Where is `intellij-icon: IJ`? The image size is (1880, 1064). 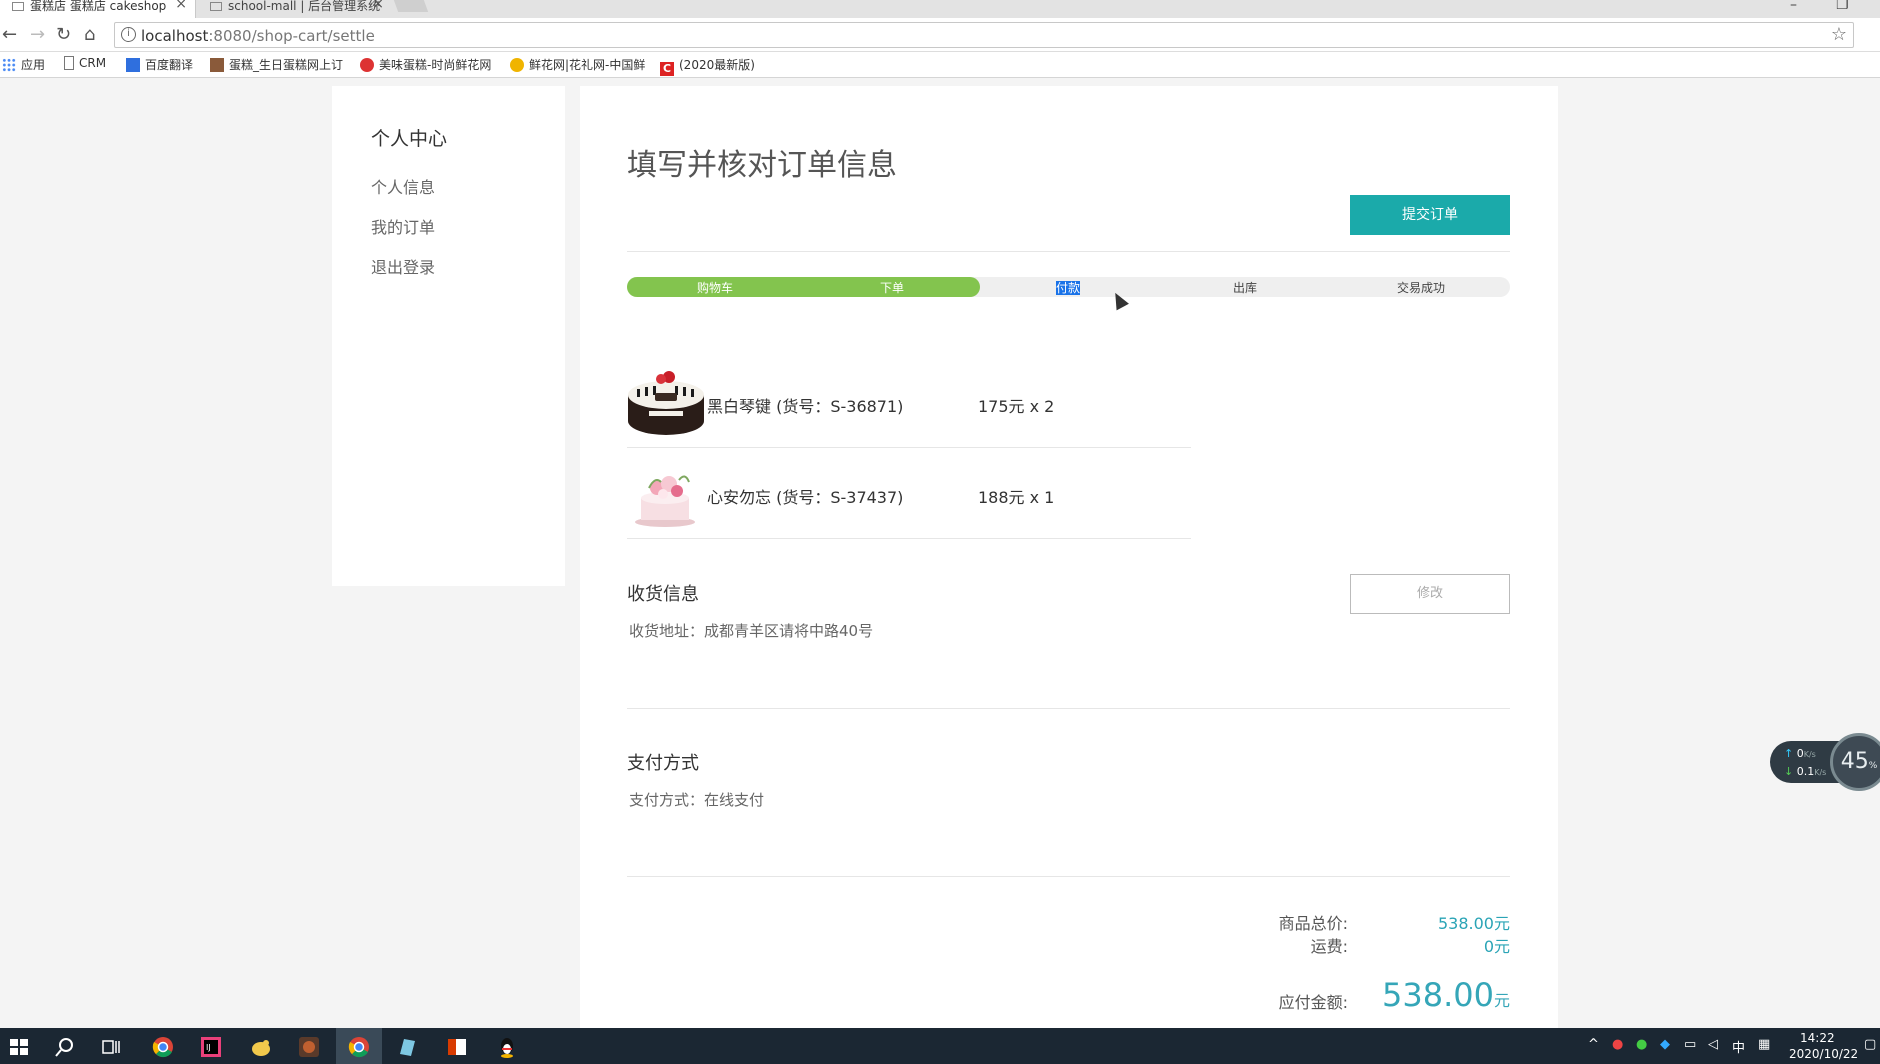
intellij-icon: IJ is located at coordinates (211, 1047).